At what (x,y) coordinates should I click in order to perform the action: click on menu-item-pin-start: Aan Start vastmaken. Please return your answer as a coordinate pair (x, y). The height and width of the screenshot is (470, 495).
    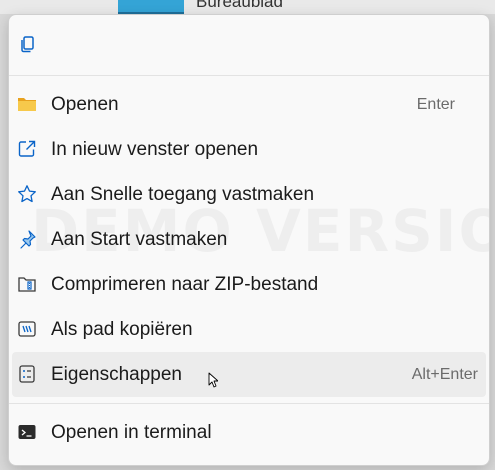
    Looking at the image, I should click on (249, 239).